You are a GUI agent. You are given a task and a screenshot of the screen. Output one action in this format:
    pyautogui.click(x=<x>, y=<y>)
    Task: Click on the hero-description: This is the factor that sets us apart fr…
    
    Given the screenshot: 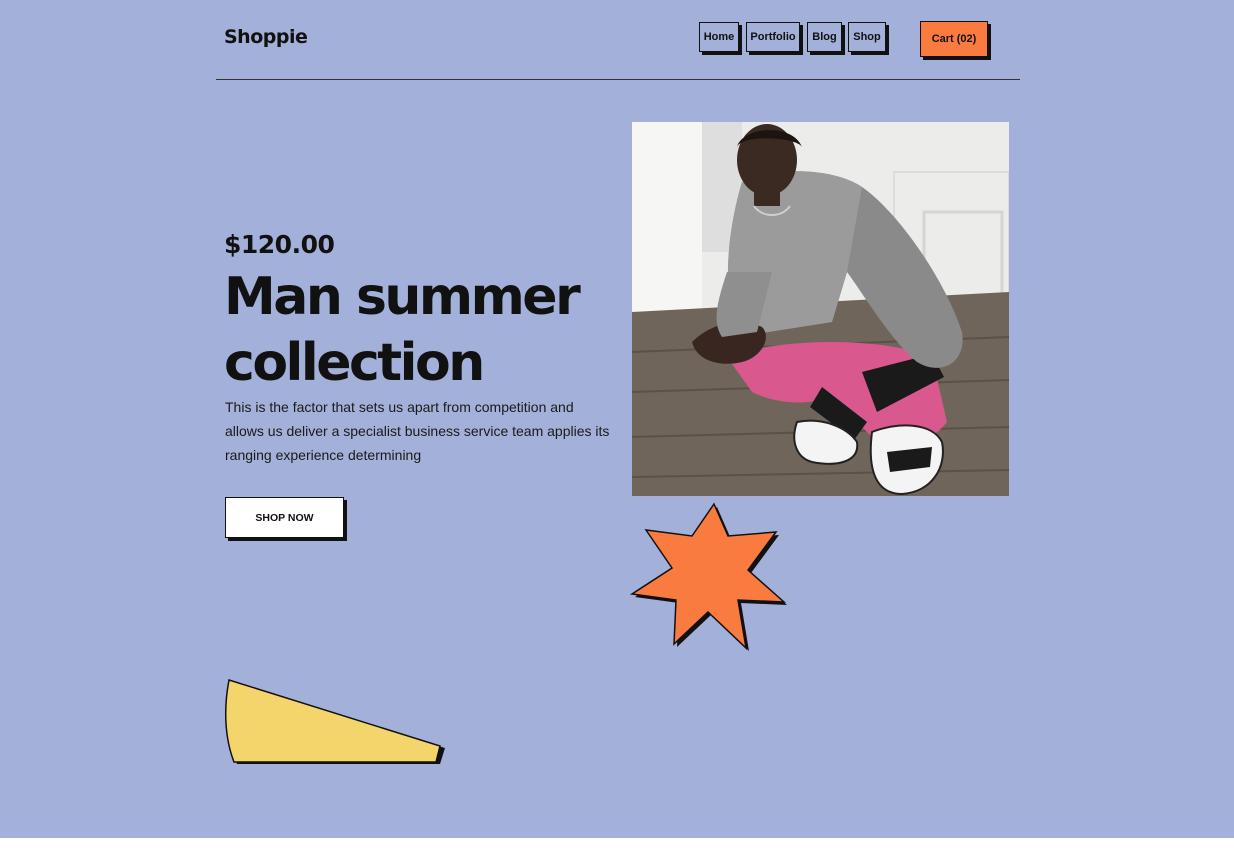 What is the action you would take?
    pyautogui.click(x=417, y=431)
    